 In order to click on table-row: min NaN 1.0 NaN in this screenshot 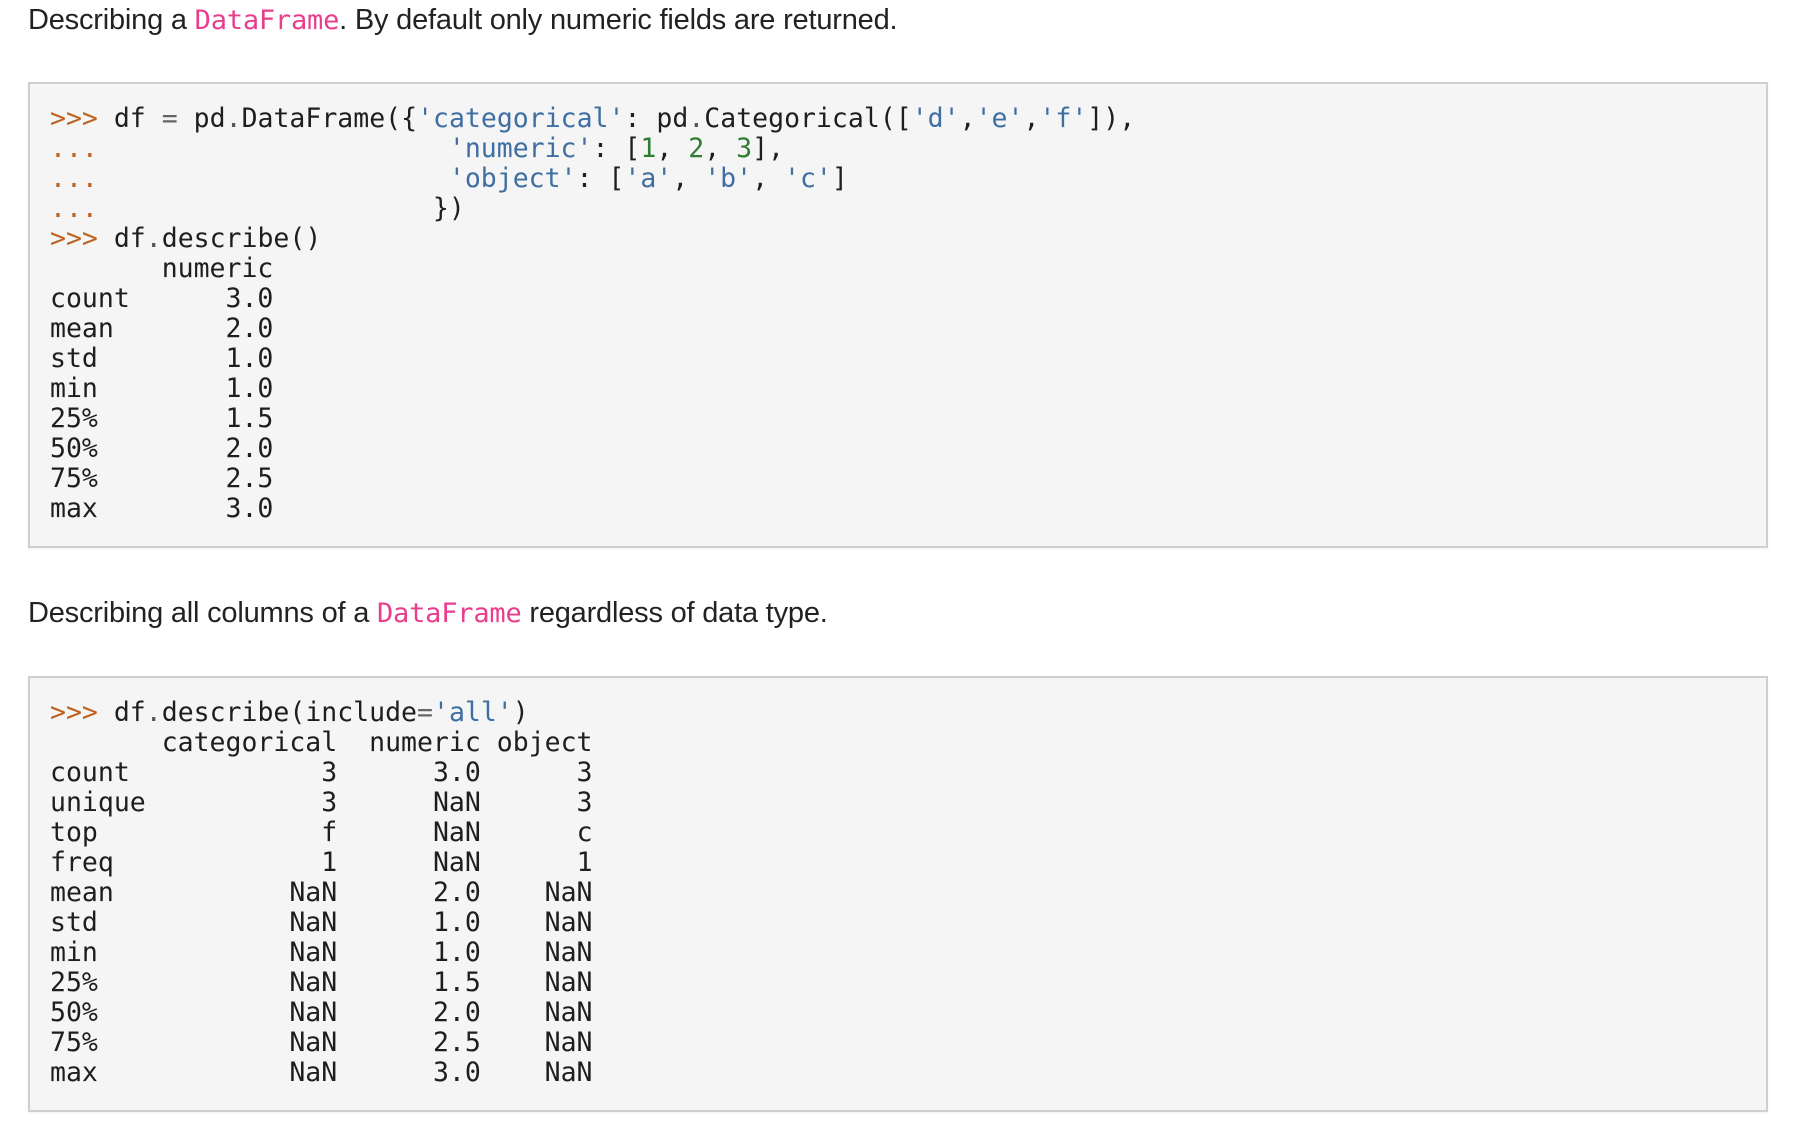, I will do `click(908, 953)`.